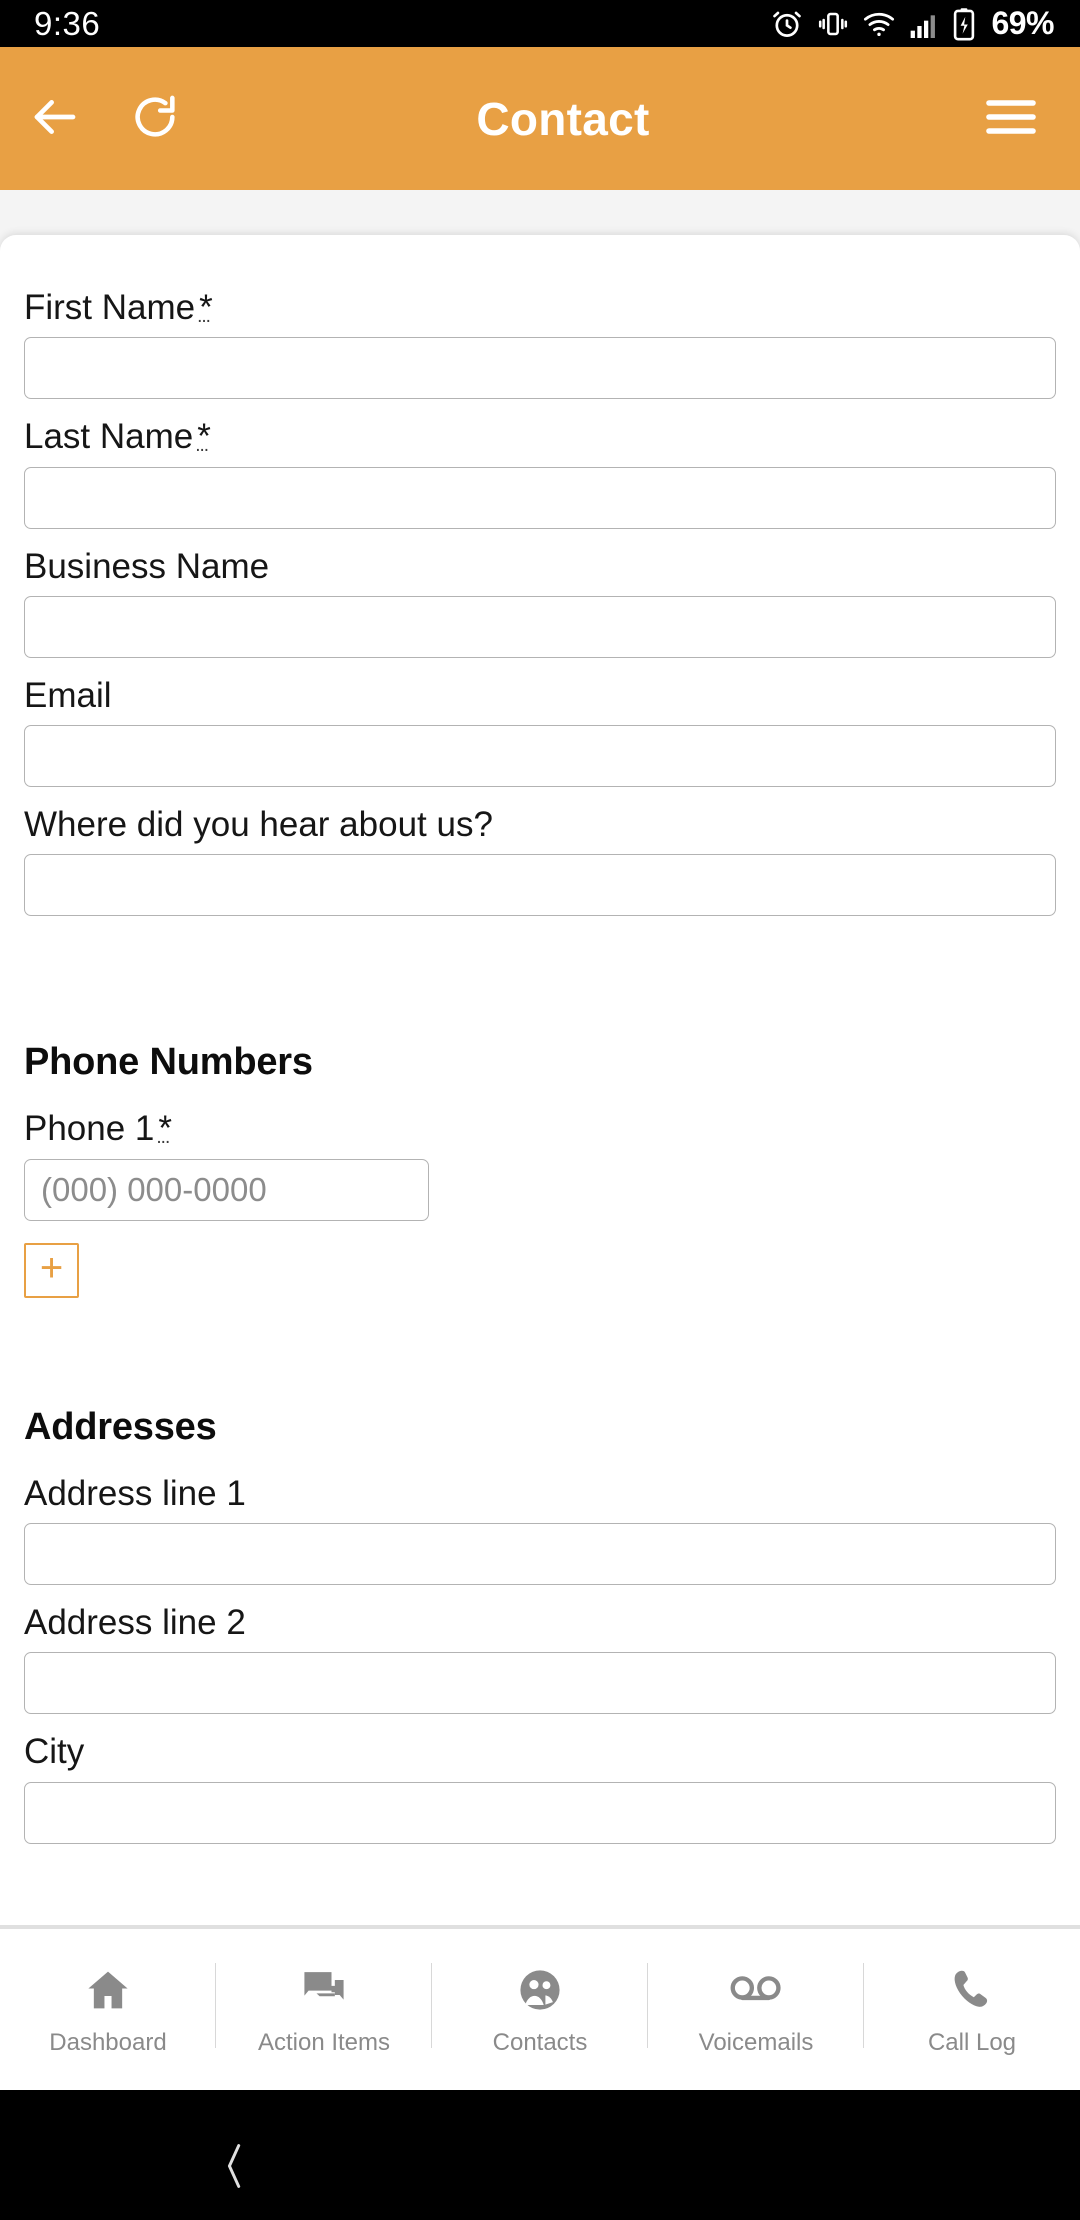  Describe the element at coordinates (563, 118) in the screenshot. I see `page-title: Contact` at that location.